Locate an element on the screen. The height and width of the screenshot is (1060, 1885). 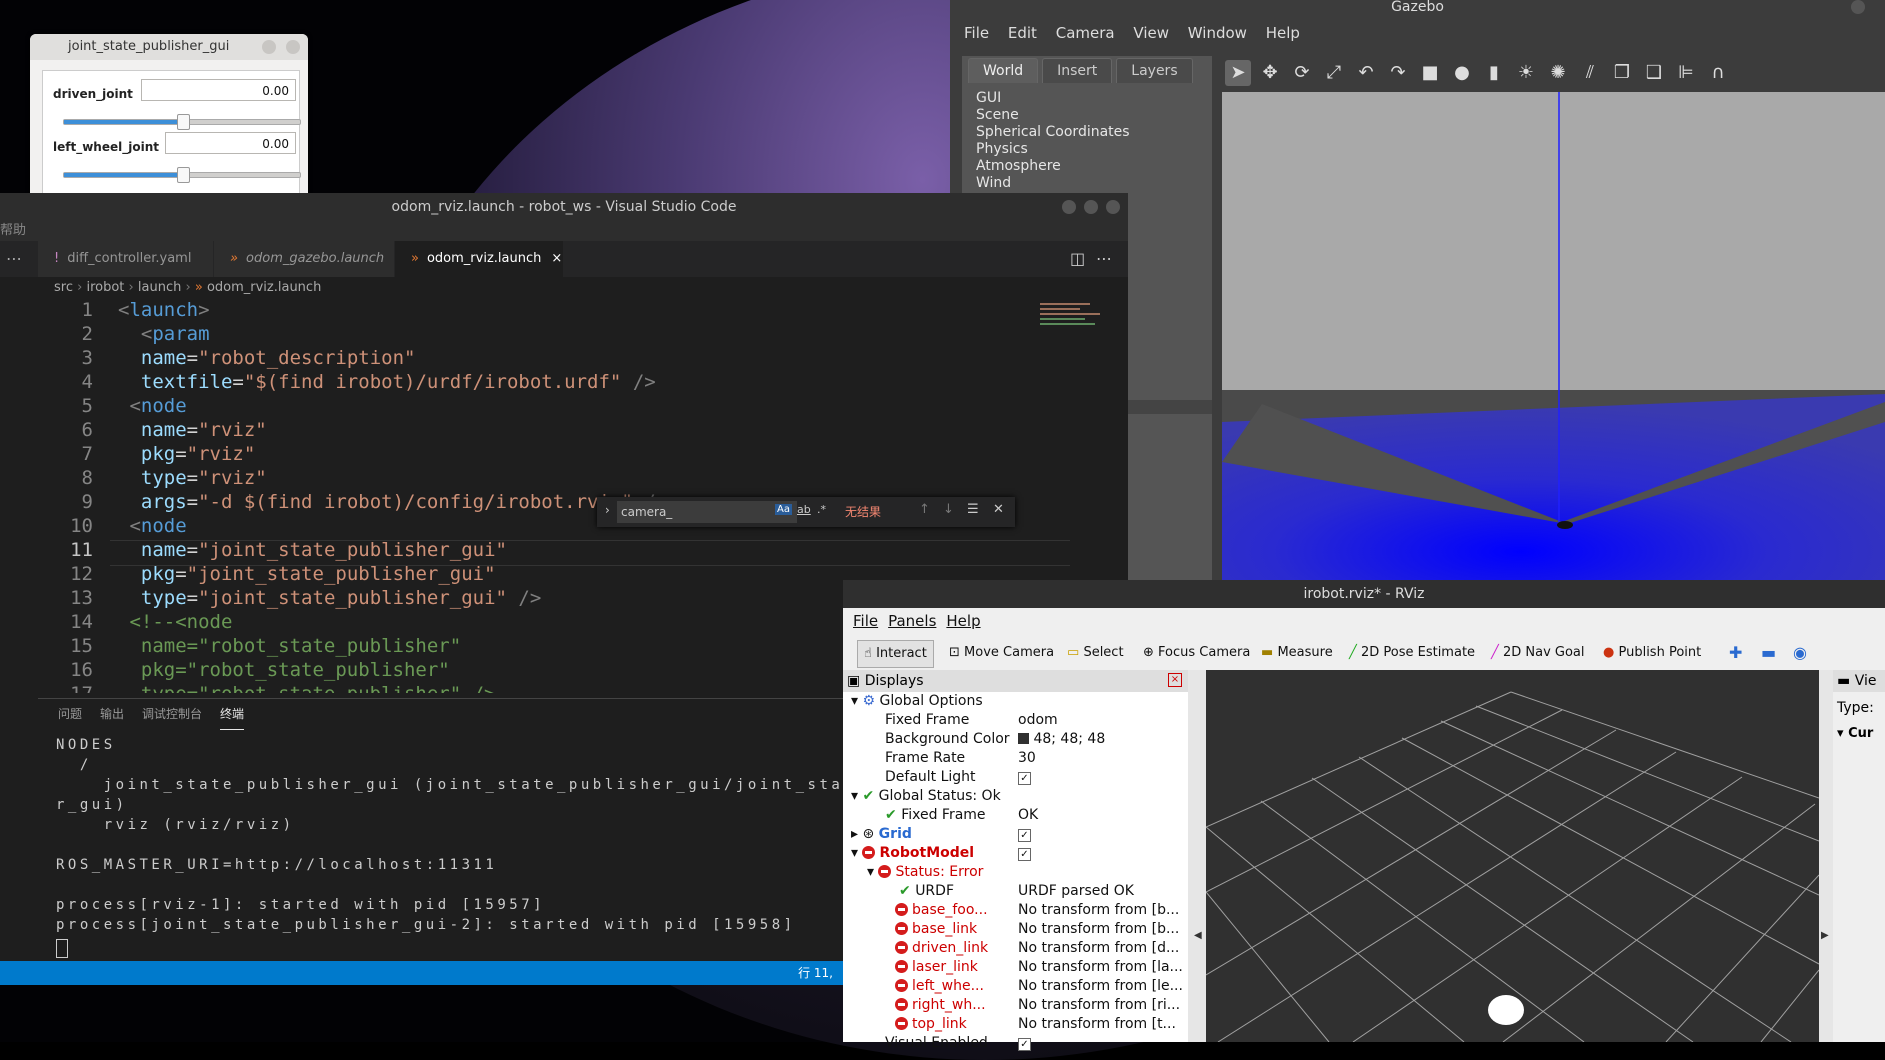
eye-icon: ◉ is located at coordinates (1800, 653).